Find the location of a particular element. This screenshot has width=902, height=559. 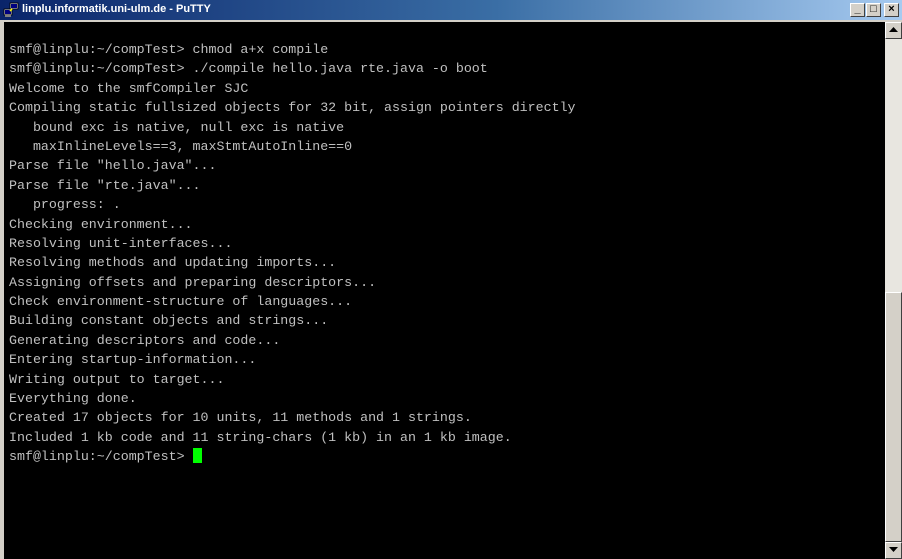

minimize-button: _ is located at coordinates (857, 10).